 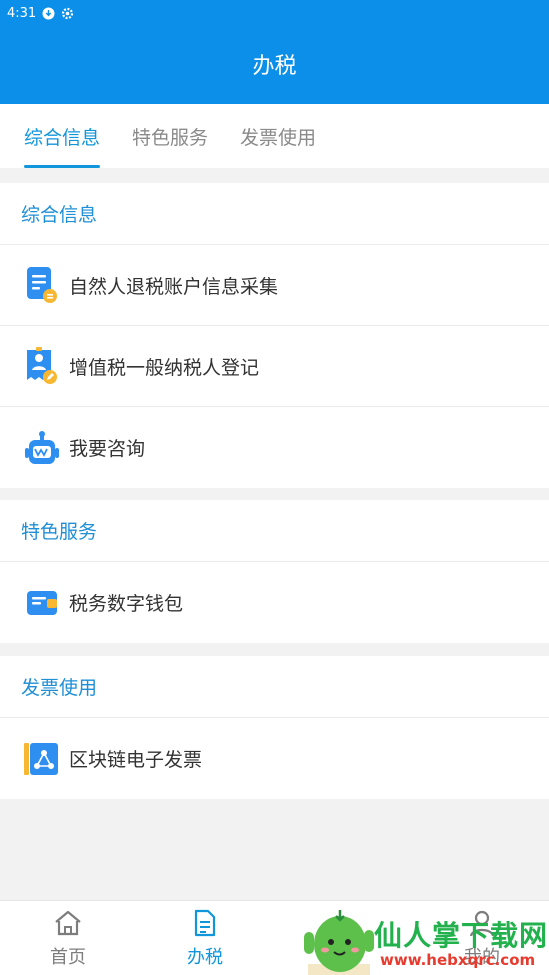 What do you see at coordinates (274, 447) in the screenshot?
I see `list-item-consultation: 我要咨询` at bounding box center [274, 447].